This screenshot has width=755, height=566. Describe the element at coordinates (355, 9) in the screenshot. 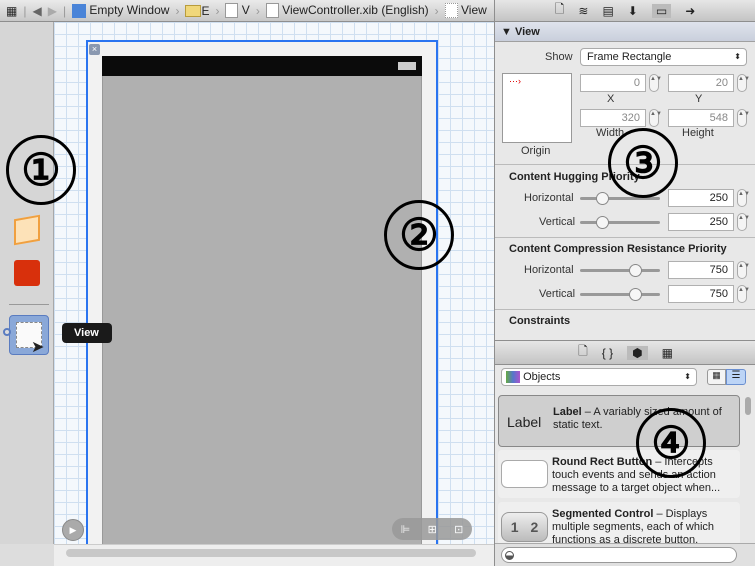

I see `breadcrumb-label: ViewController.xib (English)` at that location.